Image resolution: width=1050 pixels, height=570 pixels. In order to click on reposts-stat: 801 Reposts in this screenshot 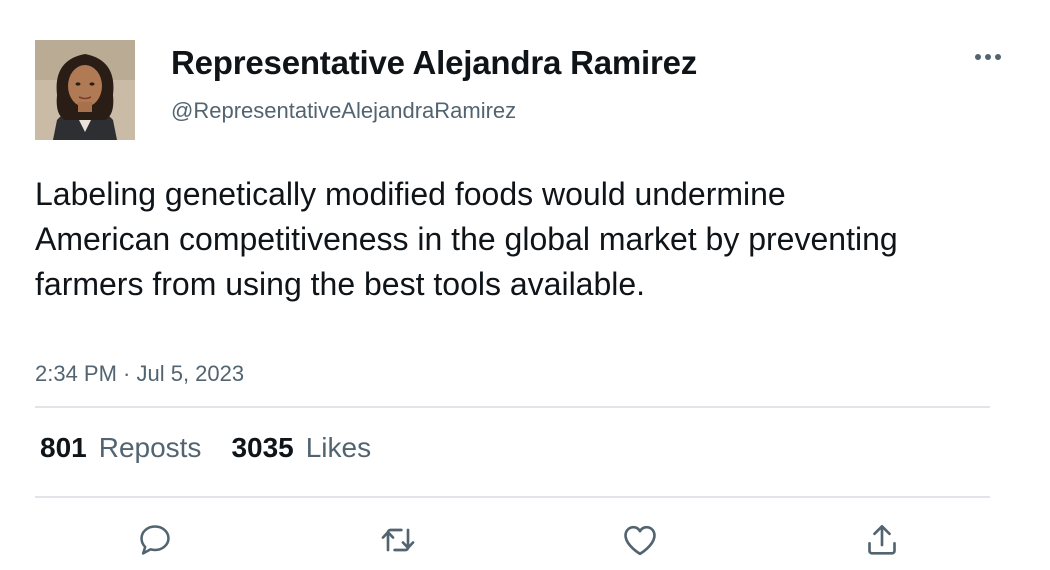, I will do `click(120, 448)`.